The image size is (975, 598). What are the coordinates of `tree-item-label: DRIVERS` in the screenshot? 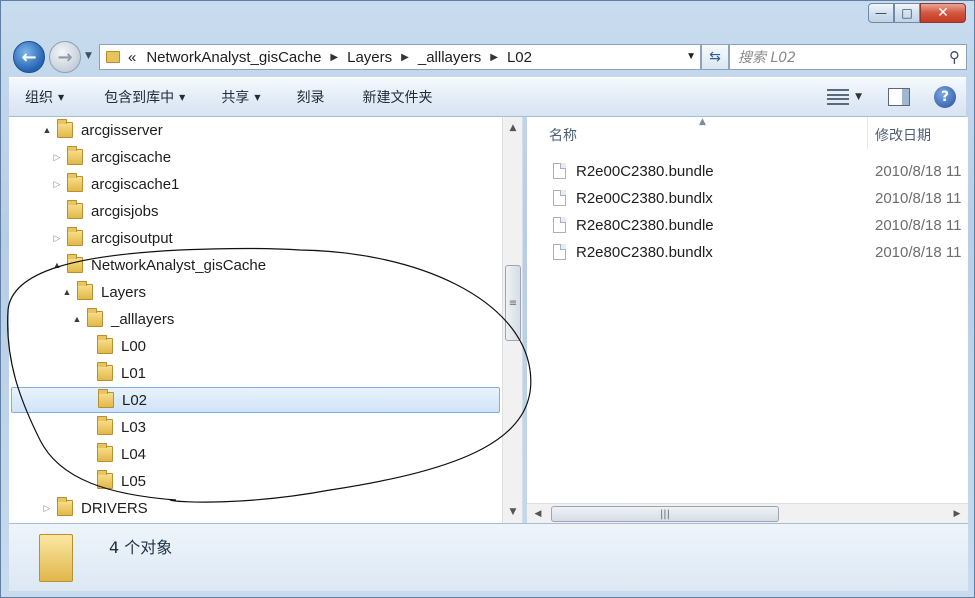 It's located at (114, 508).